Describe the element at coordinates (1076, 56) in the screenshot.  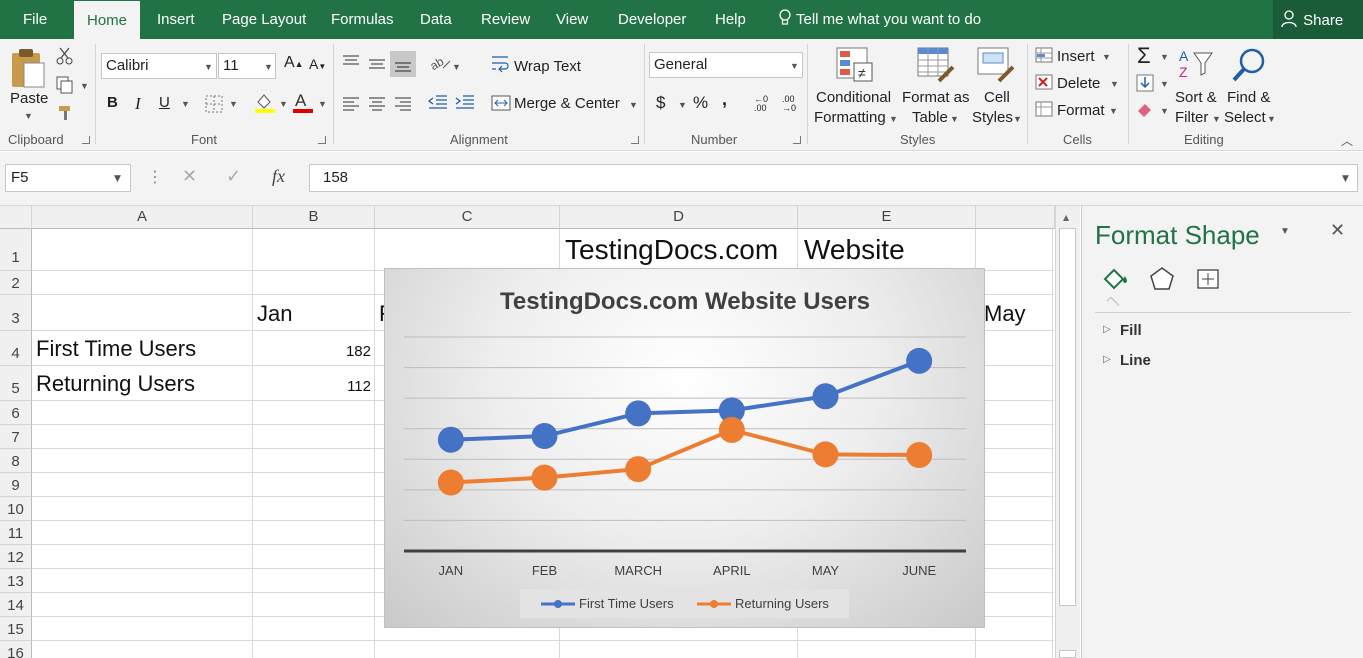
I see `insert-cells-button: Insert` at that location.